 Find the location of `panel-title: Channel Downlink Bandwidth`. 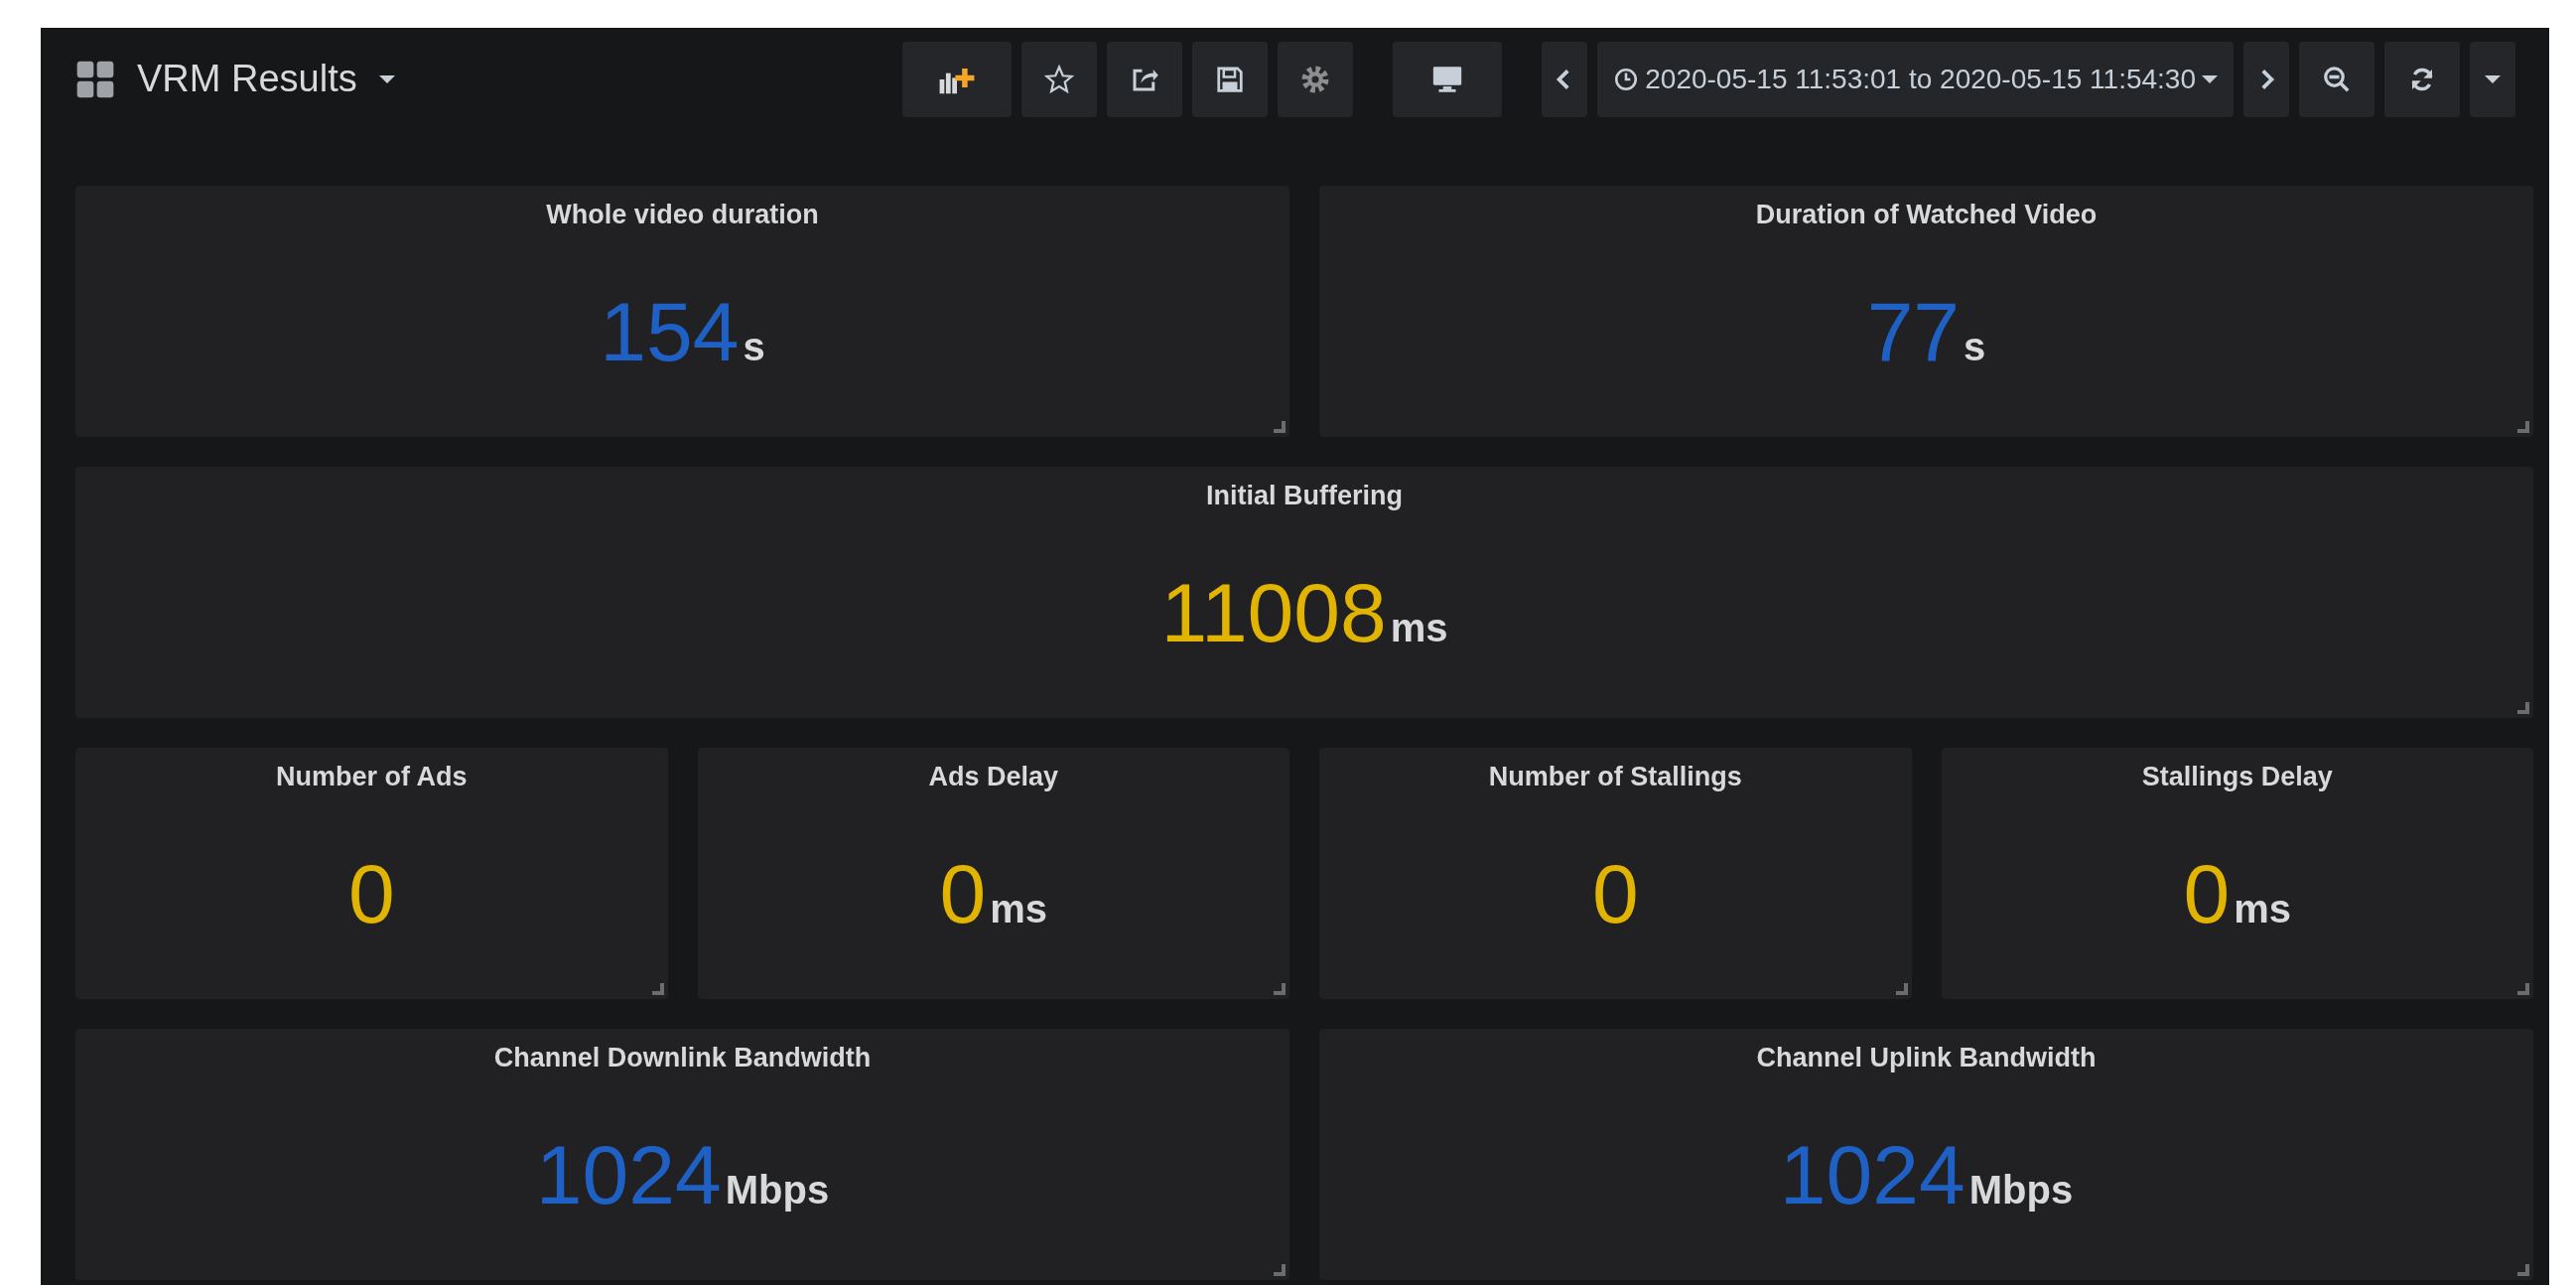

panel-title: Channel Downlink Bandwidth is located at coordinates (682, 1058).